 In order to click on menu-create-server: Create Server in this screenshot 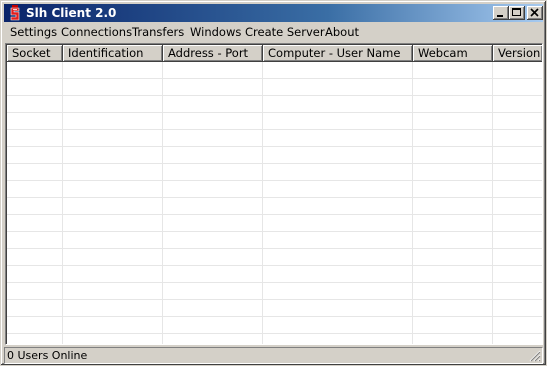, I will do `click(285, 32)`.